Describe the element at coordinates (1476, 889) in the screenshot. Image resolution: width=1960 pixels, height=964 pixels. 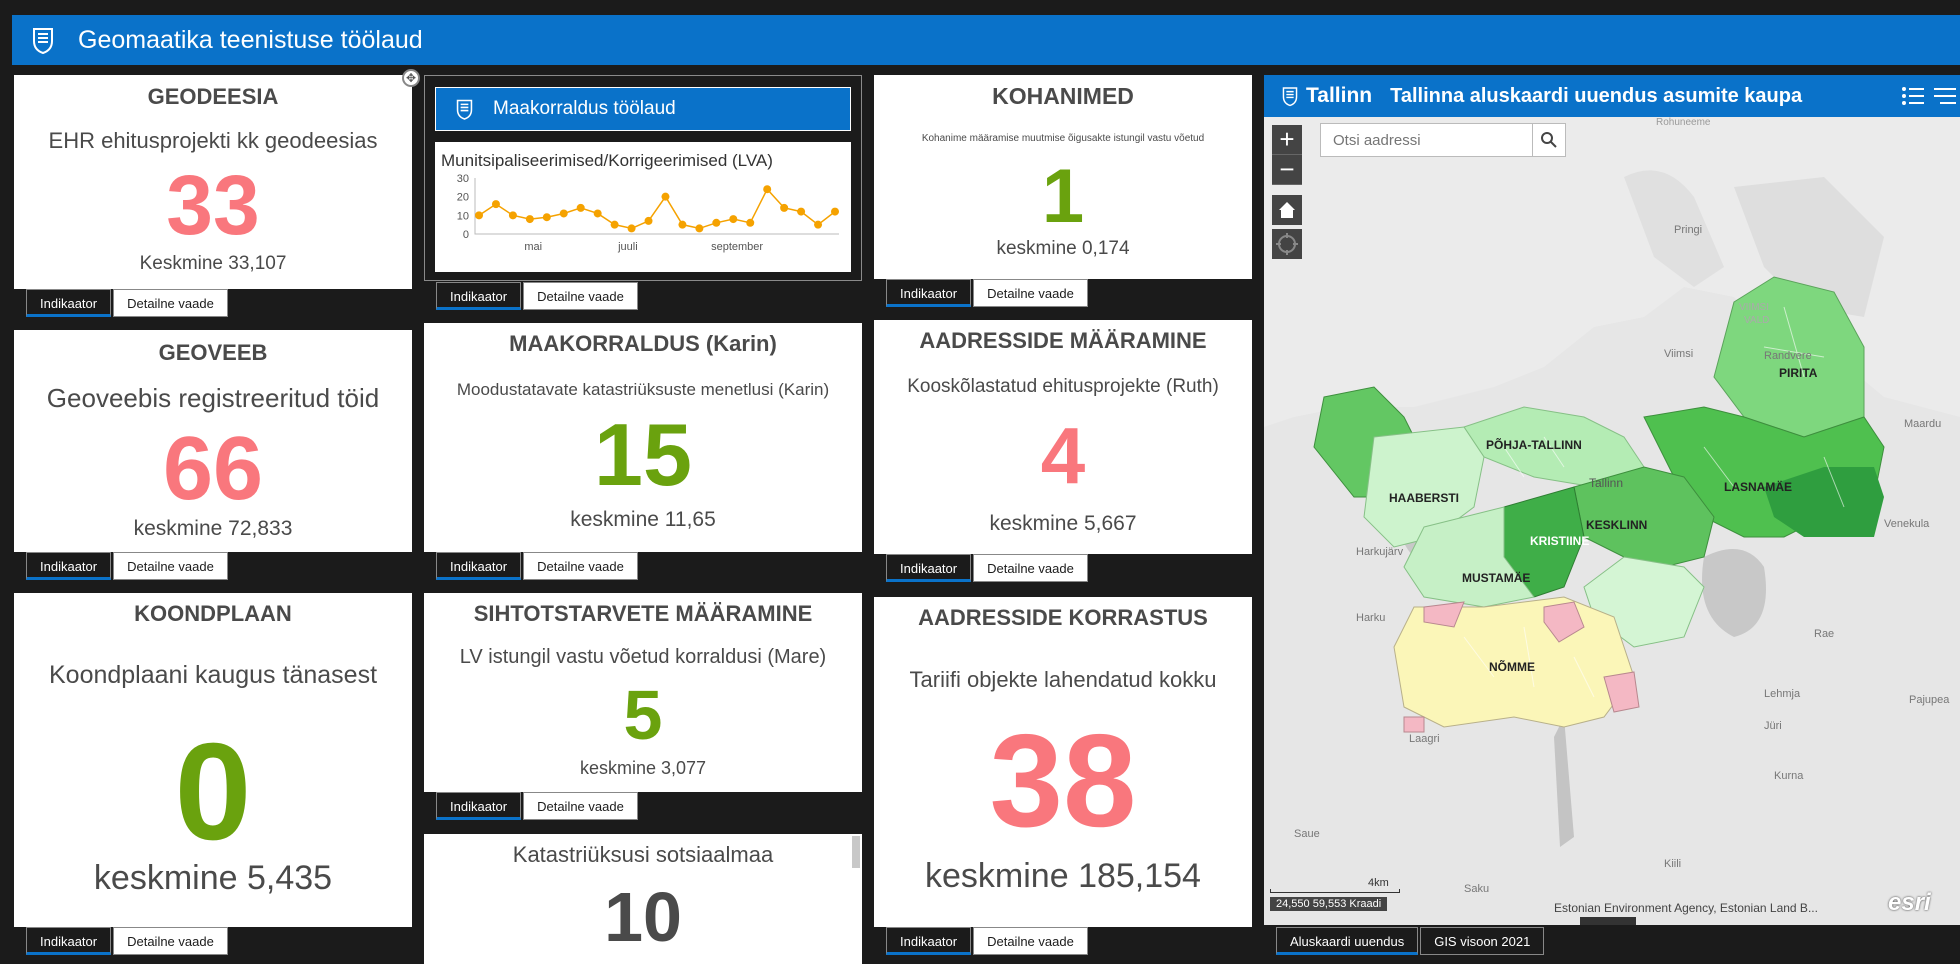
I see `label-saku: Saku` at that location.